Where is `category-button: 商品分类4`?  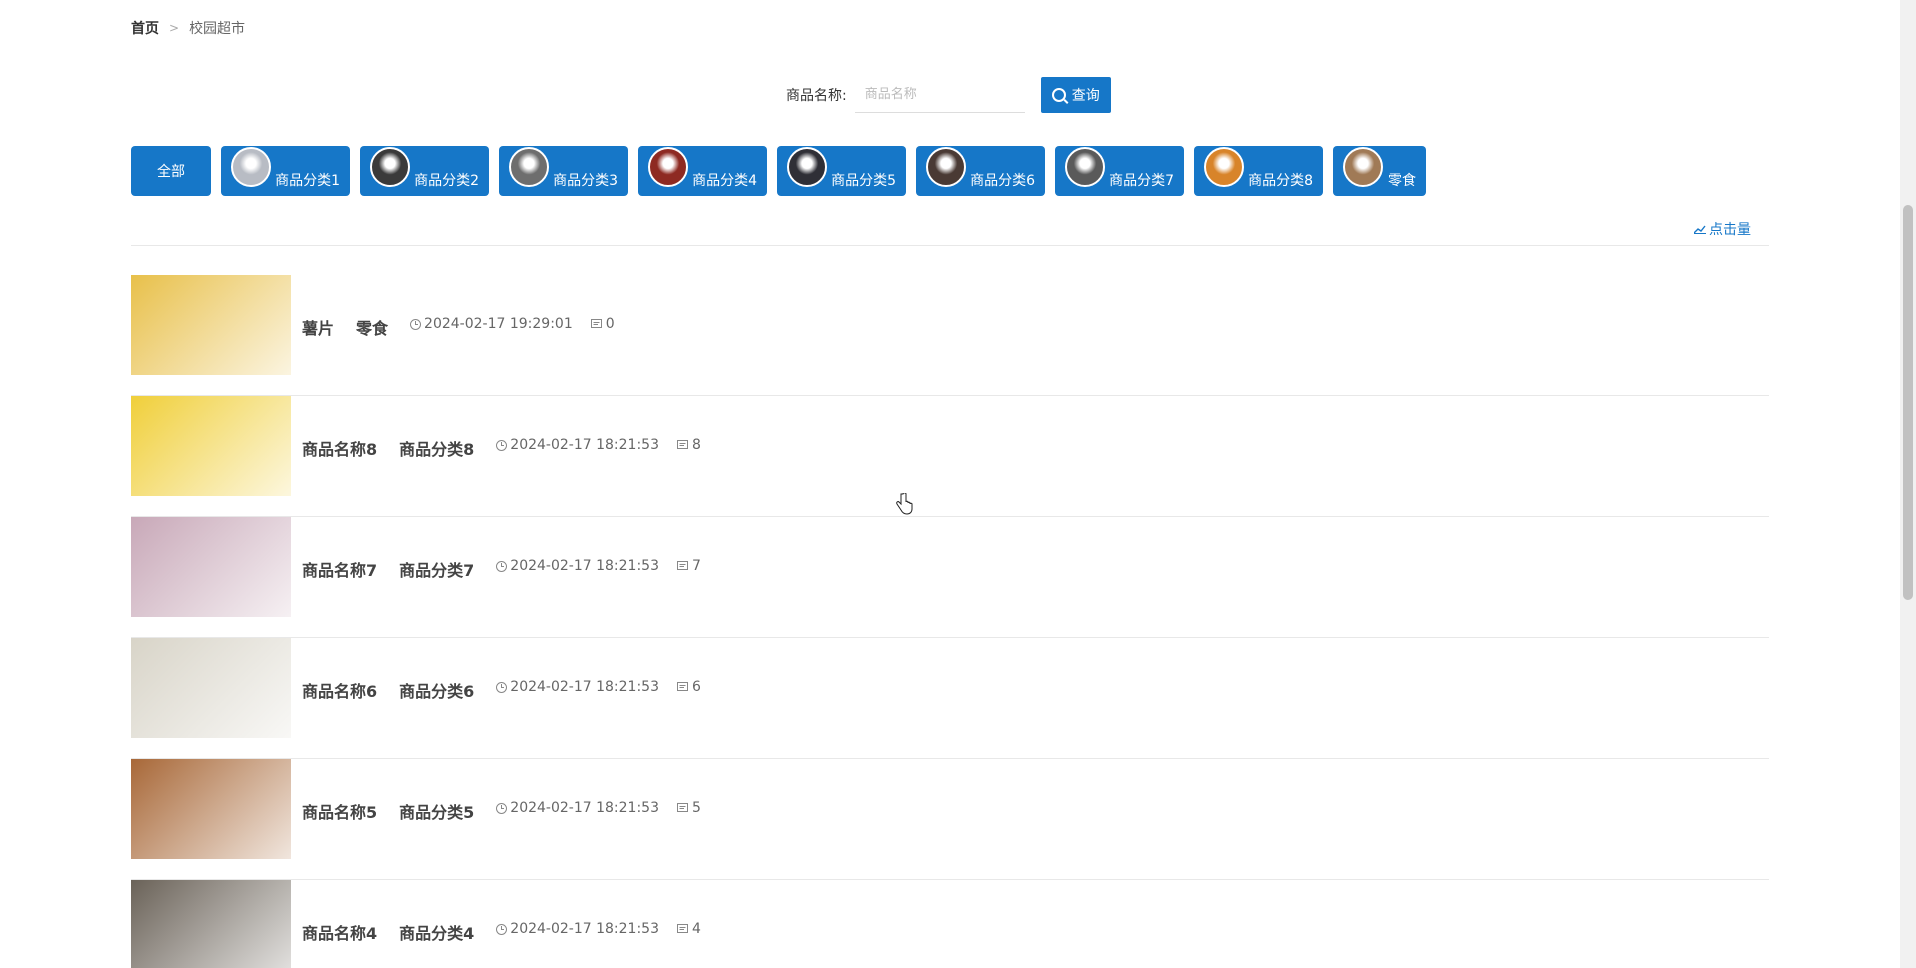 category-button: 商品分类4 is located at coordinates (702, 171).